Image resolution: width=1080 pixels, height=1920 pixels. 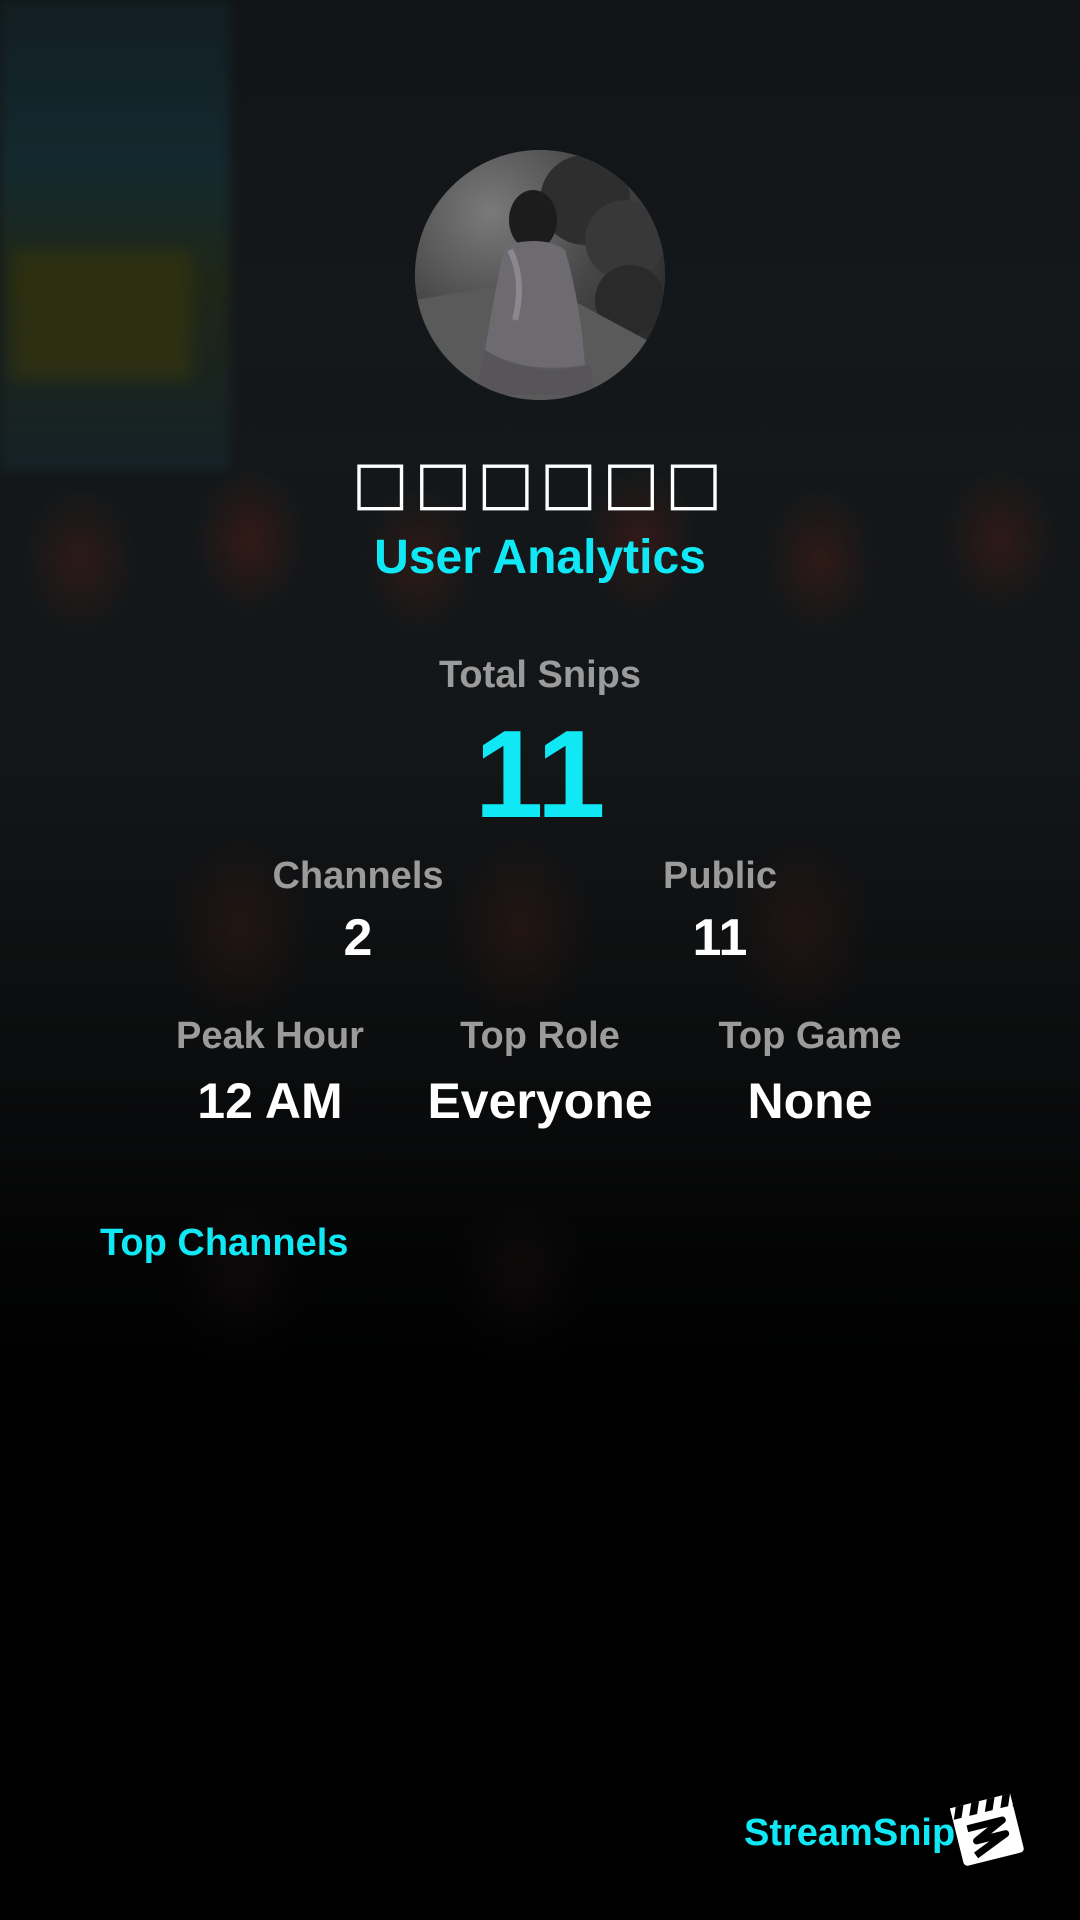 What do you see at coordinates (270, 1101) in the screenshot?
I see `peak-hour-value: 12 AM` at bounding box center [270, 1101].